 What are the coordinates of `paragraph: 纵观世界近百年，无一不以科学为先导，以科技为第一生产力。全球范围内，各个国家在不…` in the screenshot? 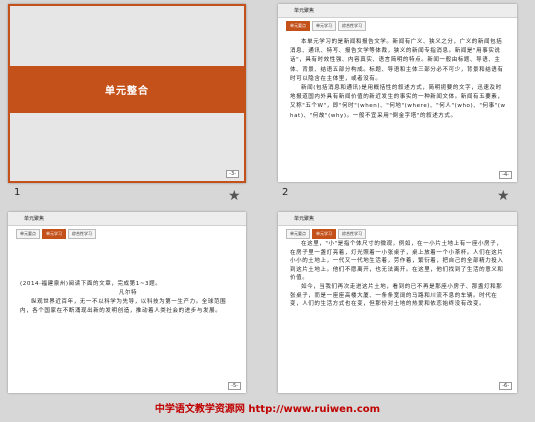 It's located at (123, 306).